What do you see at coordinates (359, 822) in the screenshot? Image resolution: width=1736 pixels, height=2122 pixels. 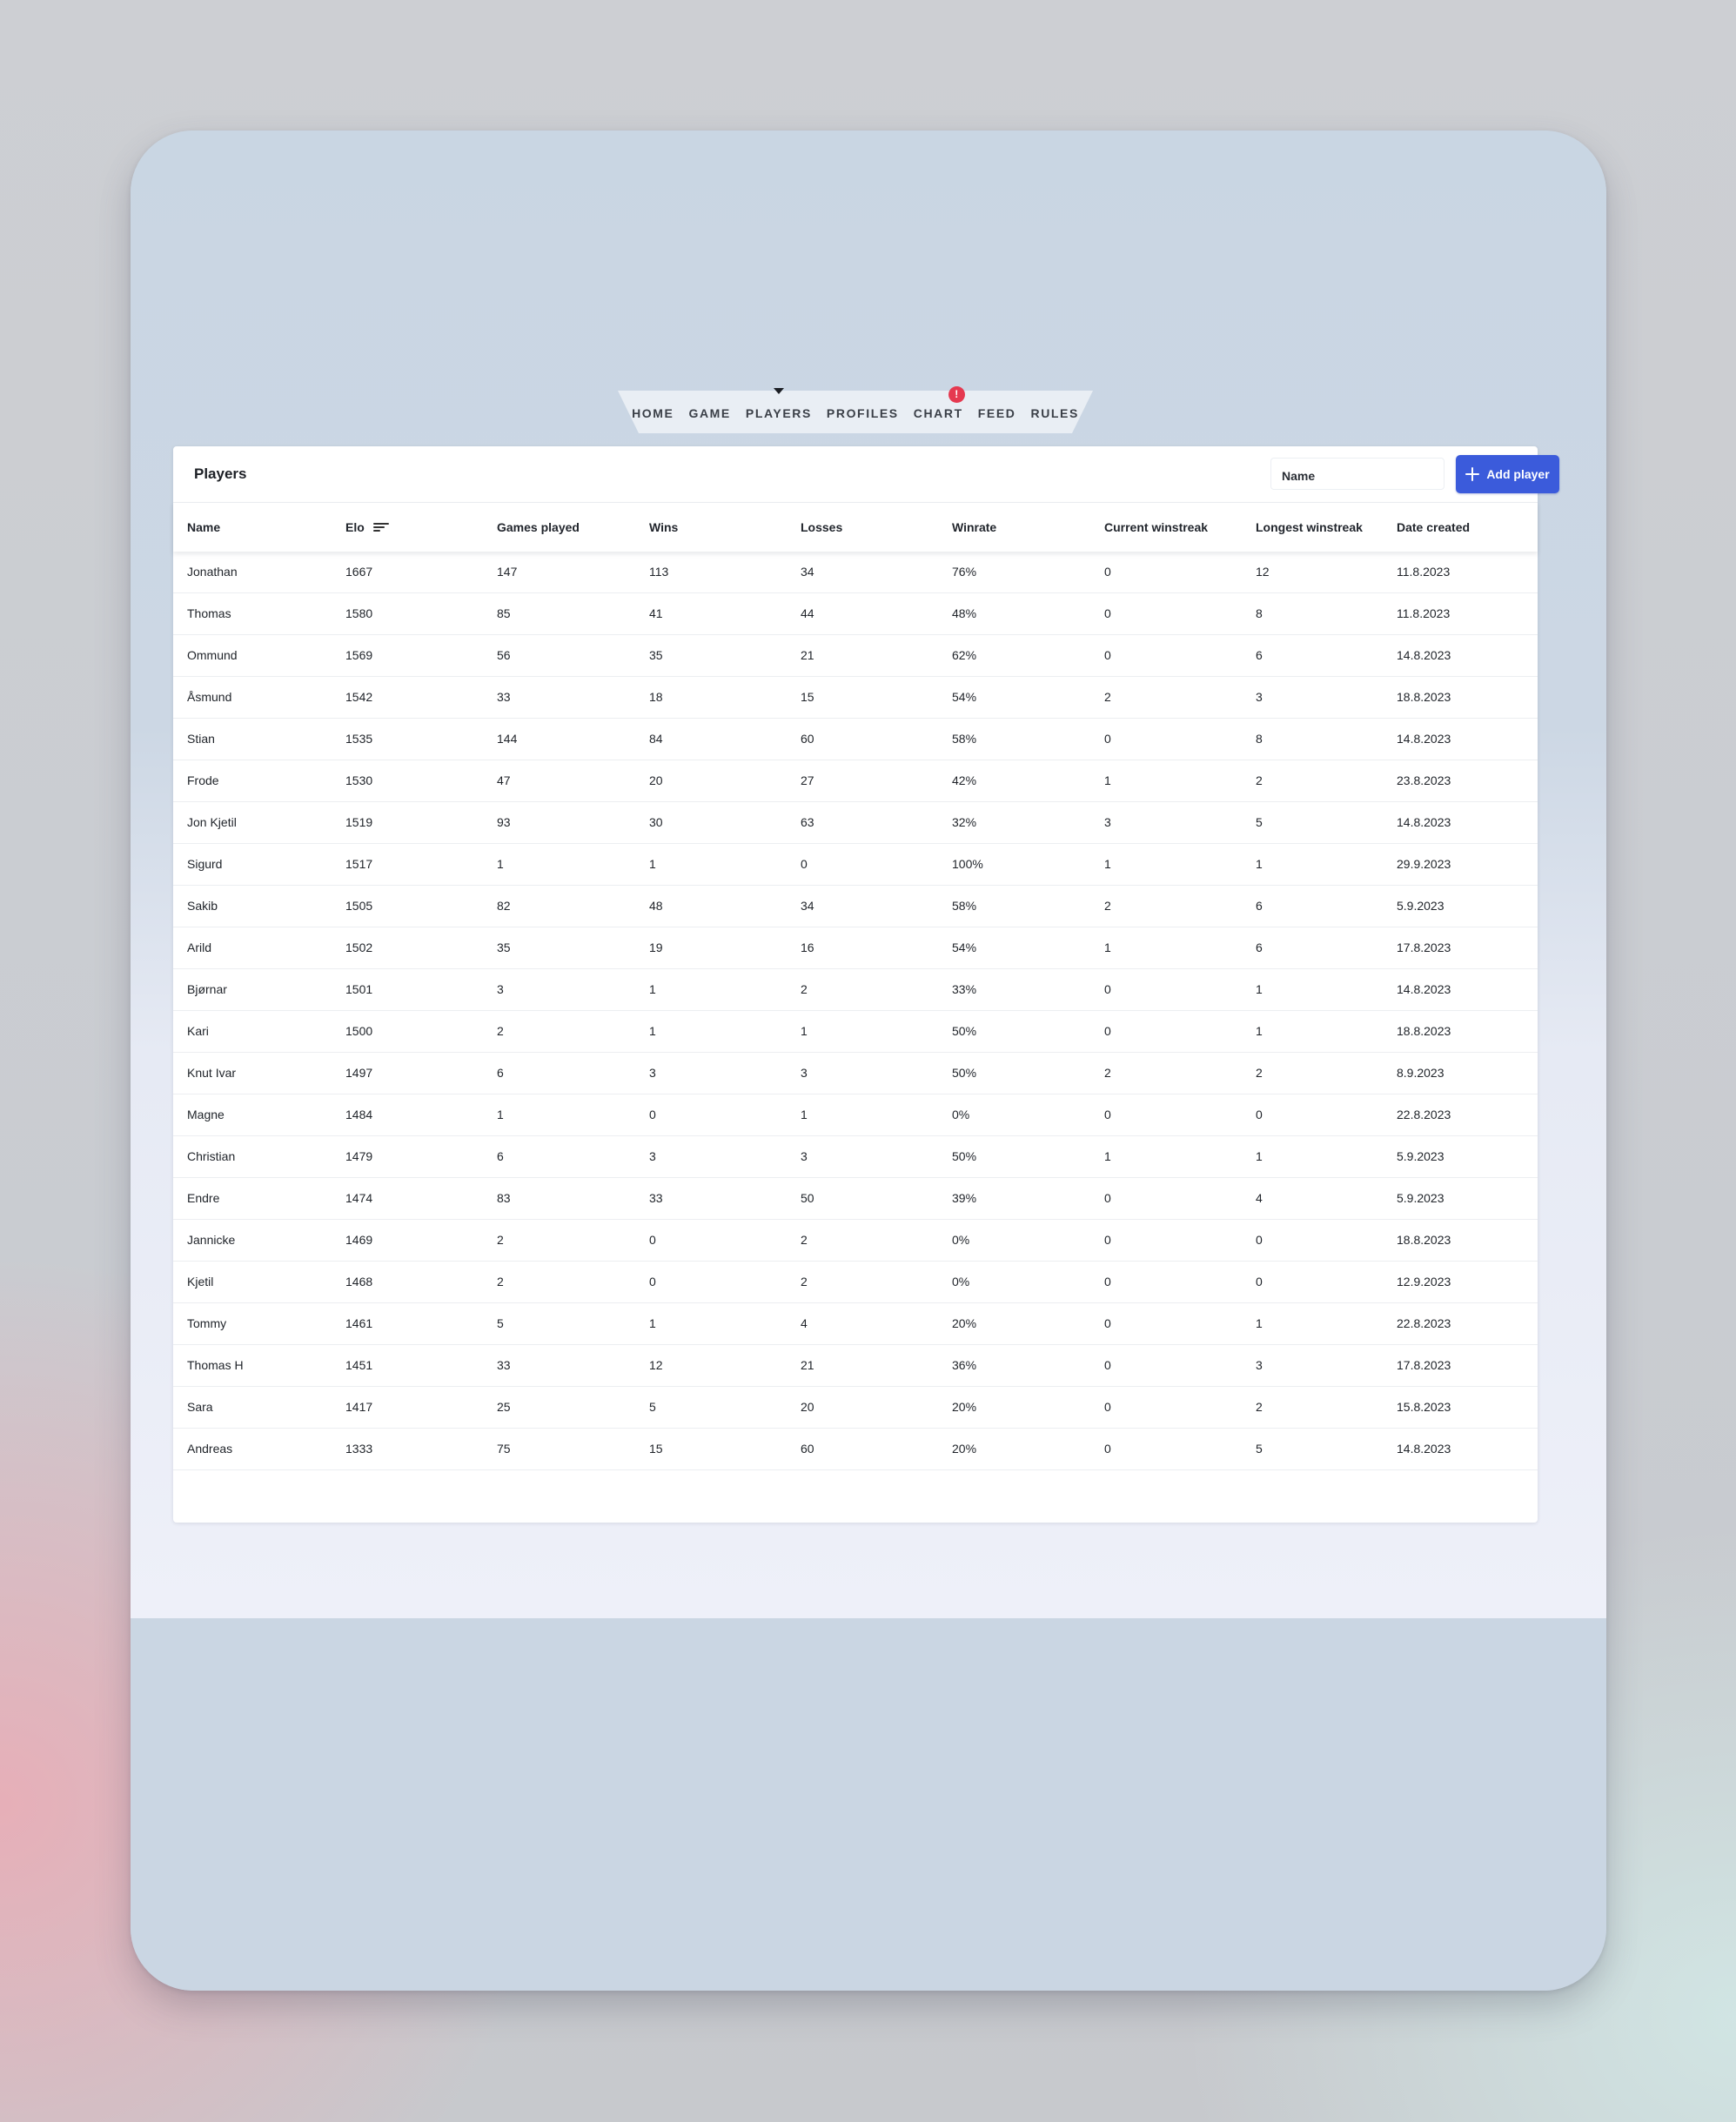 I see `cell-elo: 1519` at bounding box center [359, 822].